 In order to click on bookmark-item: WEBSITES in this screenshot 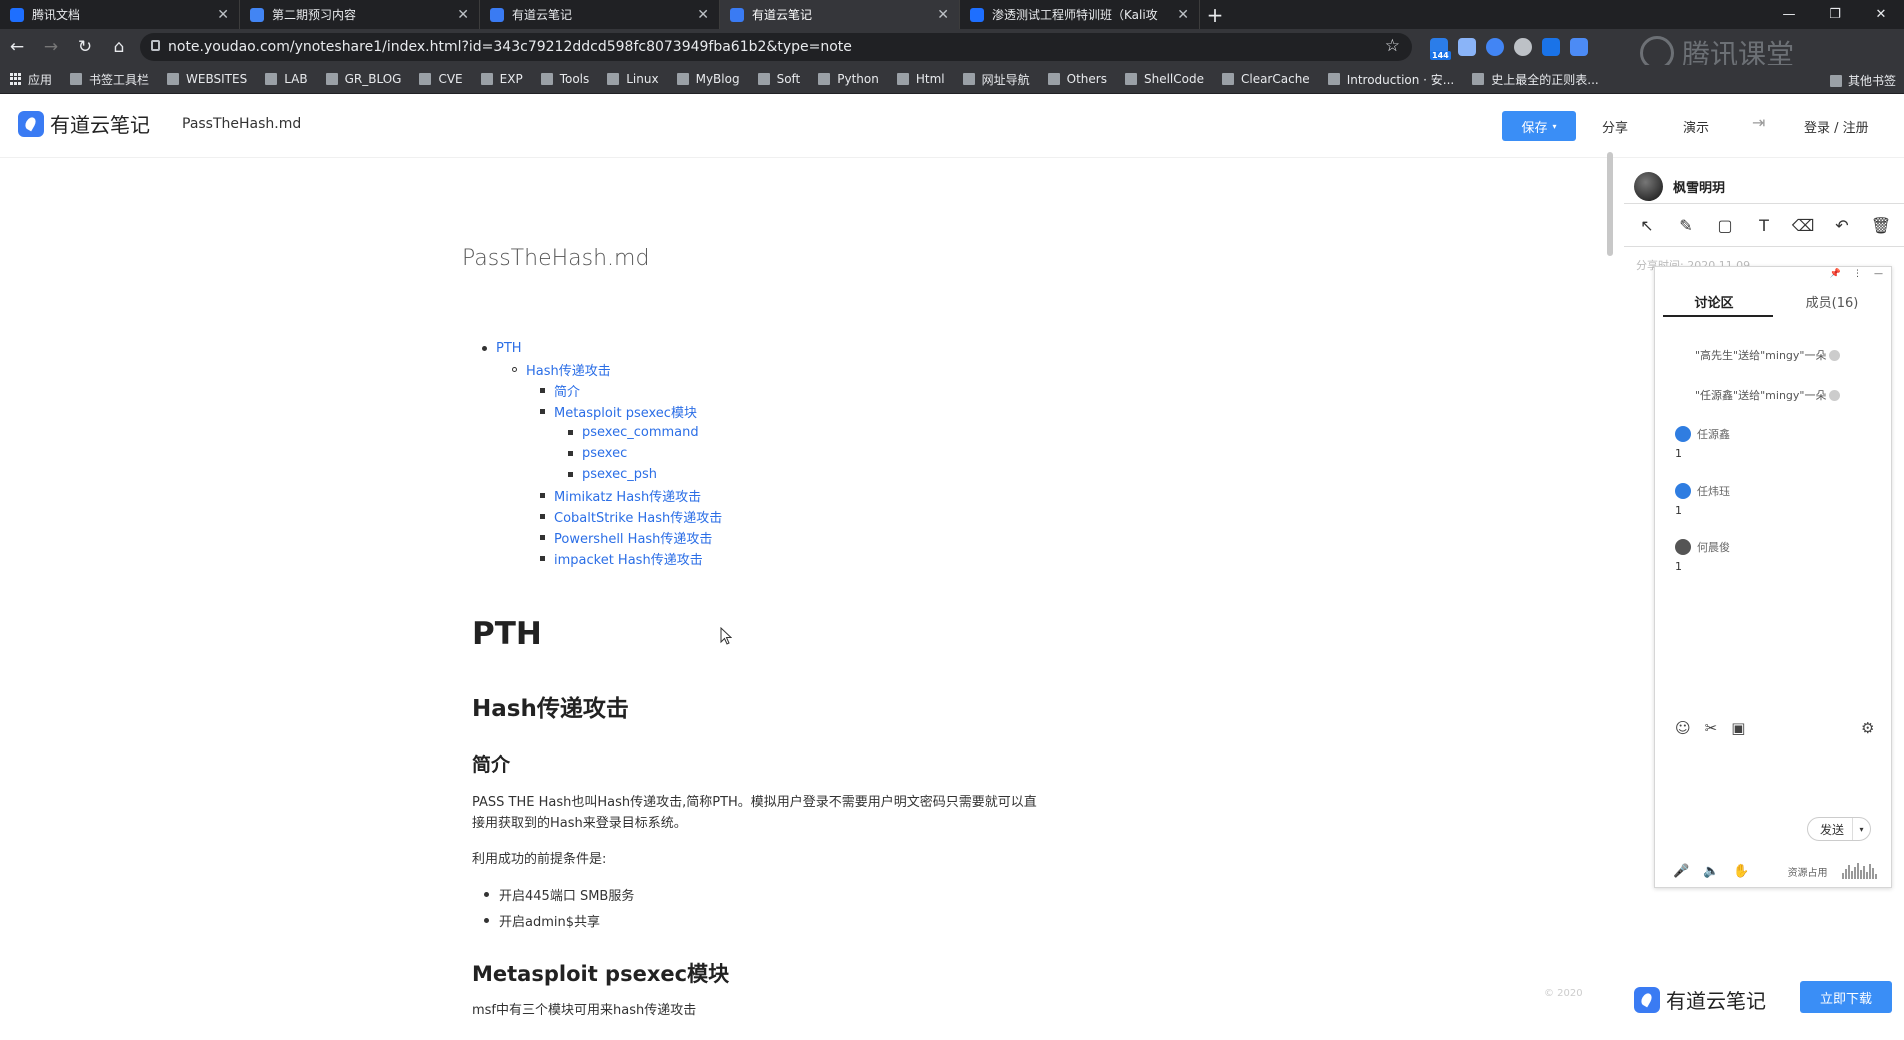, I will do `click(207, 79)`.